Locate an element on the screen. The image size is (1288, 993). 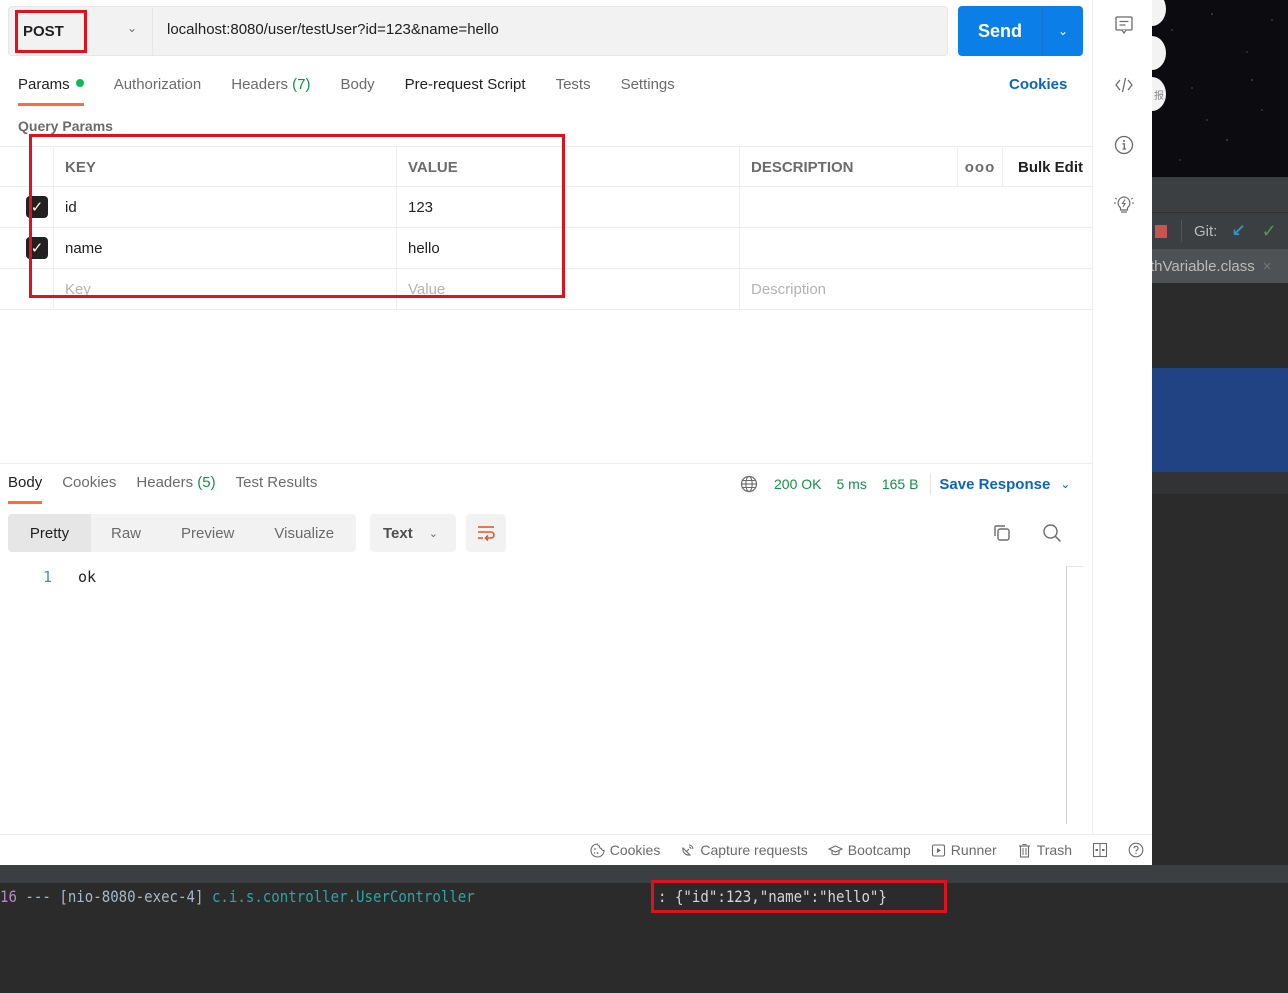
tab-authorization: Authorization is located at coordinates (158, 91).